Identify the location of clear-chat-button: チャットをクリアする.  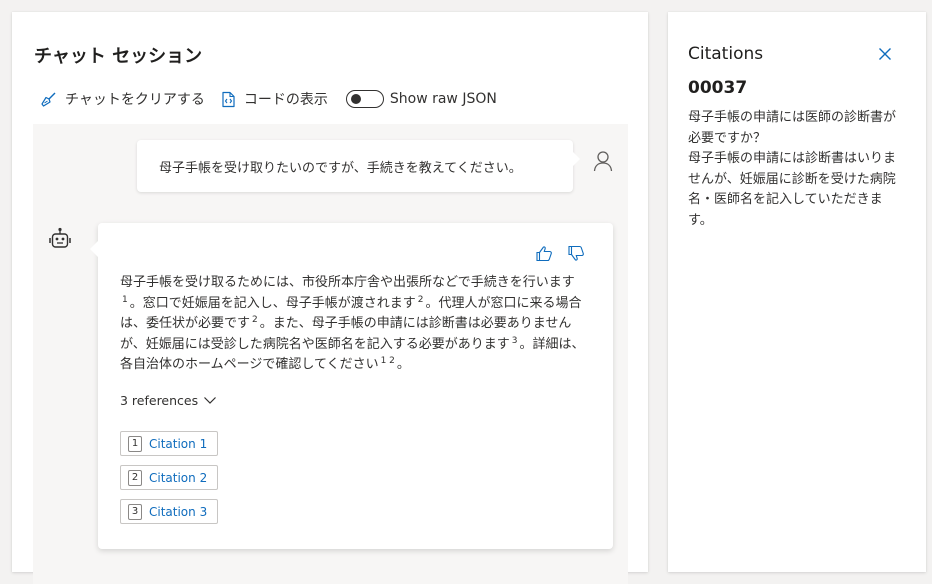
(122, 99).